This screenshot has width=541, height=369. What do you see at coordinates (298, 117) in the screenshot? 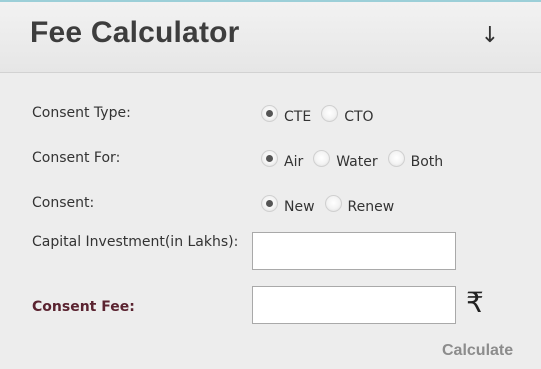
I see `radio-cte-label: CTE` at bounding box center [298, 117].